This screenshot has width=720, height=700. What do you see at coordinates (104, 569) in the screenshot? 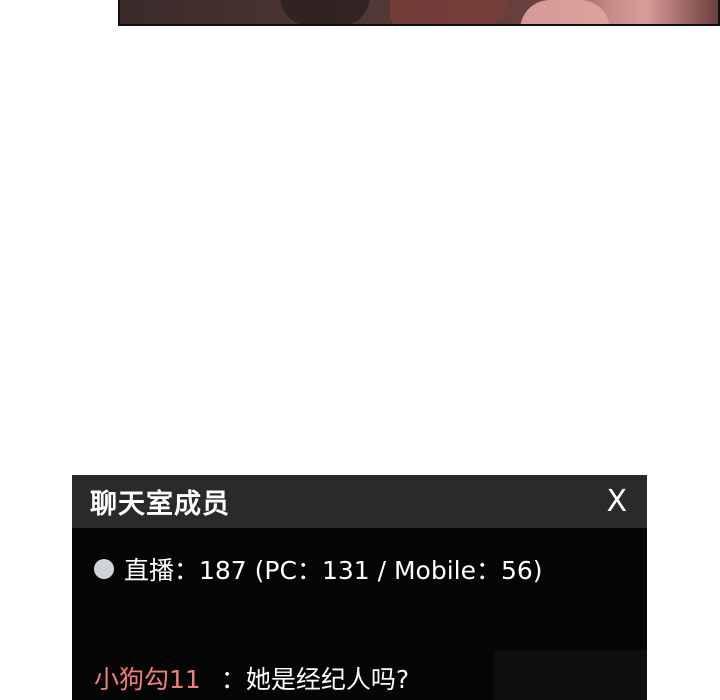
I see `online-dot-icon` at bounding box center [104, 569].